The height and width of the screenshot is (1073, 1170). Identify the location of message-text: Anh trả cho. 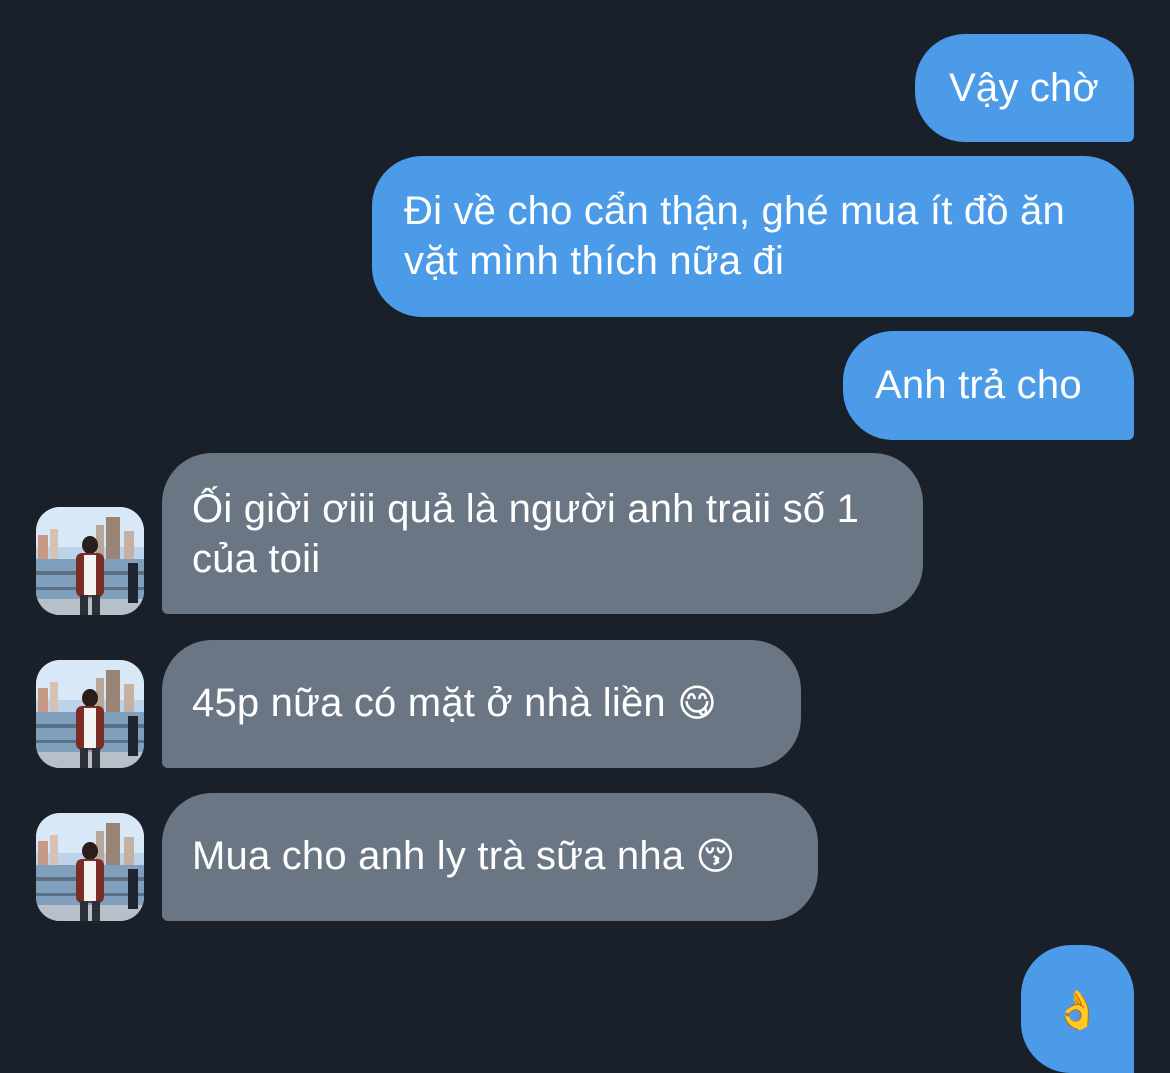
(978, 385).